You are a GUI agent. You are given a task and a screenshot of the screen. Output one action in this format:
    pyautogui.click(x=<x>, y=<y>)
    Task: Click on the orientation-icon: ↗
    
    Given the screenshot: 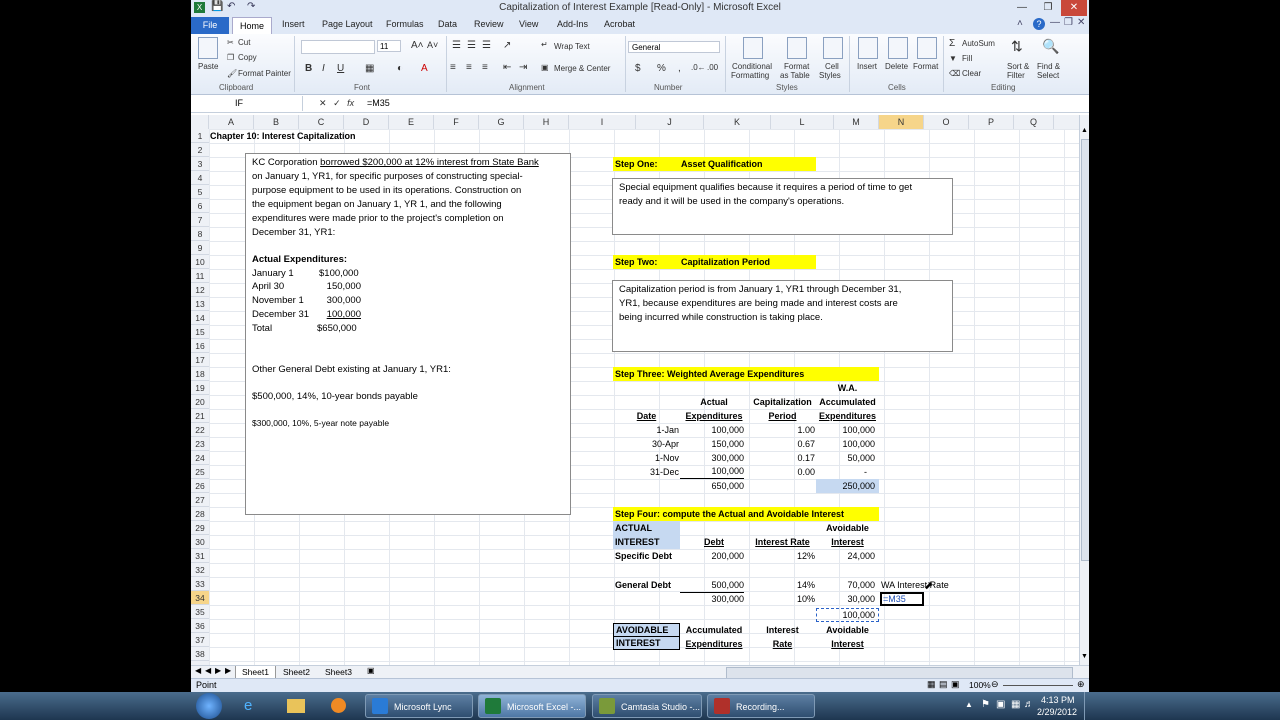 What is the action you would take?
    pyautogui.click(x=507, y=45)
    